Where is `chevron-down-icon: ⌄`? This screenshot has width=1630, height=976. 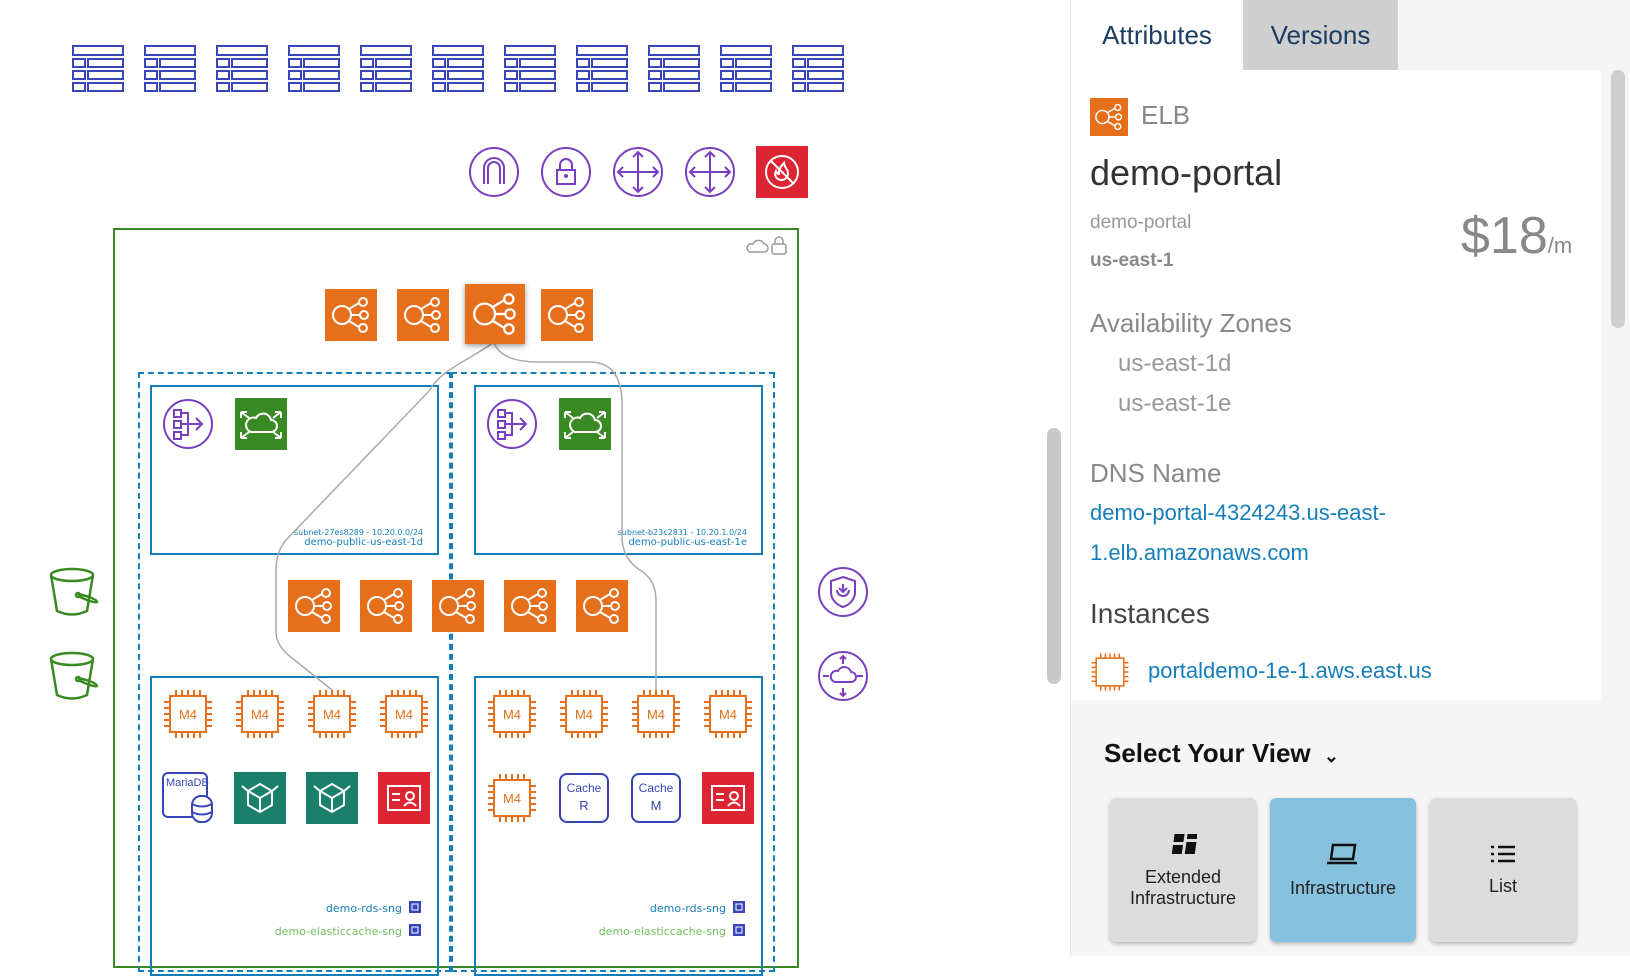
chevron-down-icon: ⌄ is located at coordinates (1331, 756).